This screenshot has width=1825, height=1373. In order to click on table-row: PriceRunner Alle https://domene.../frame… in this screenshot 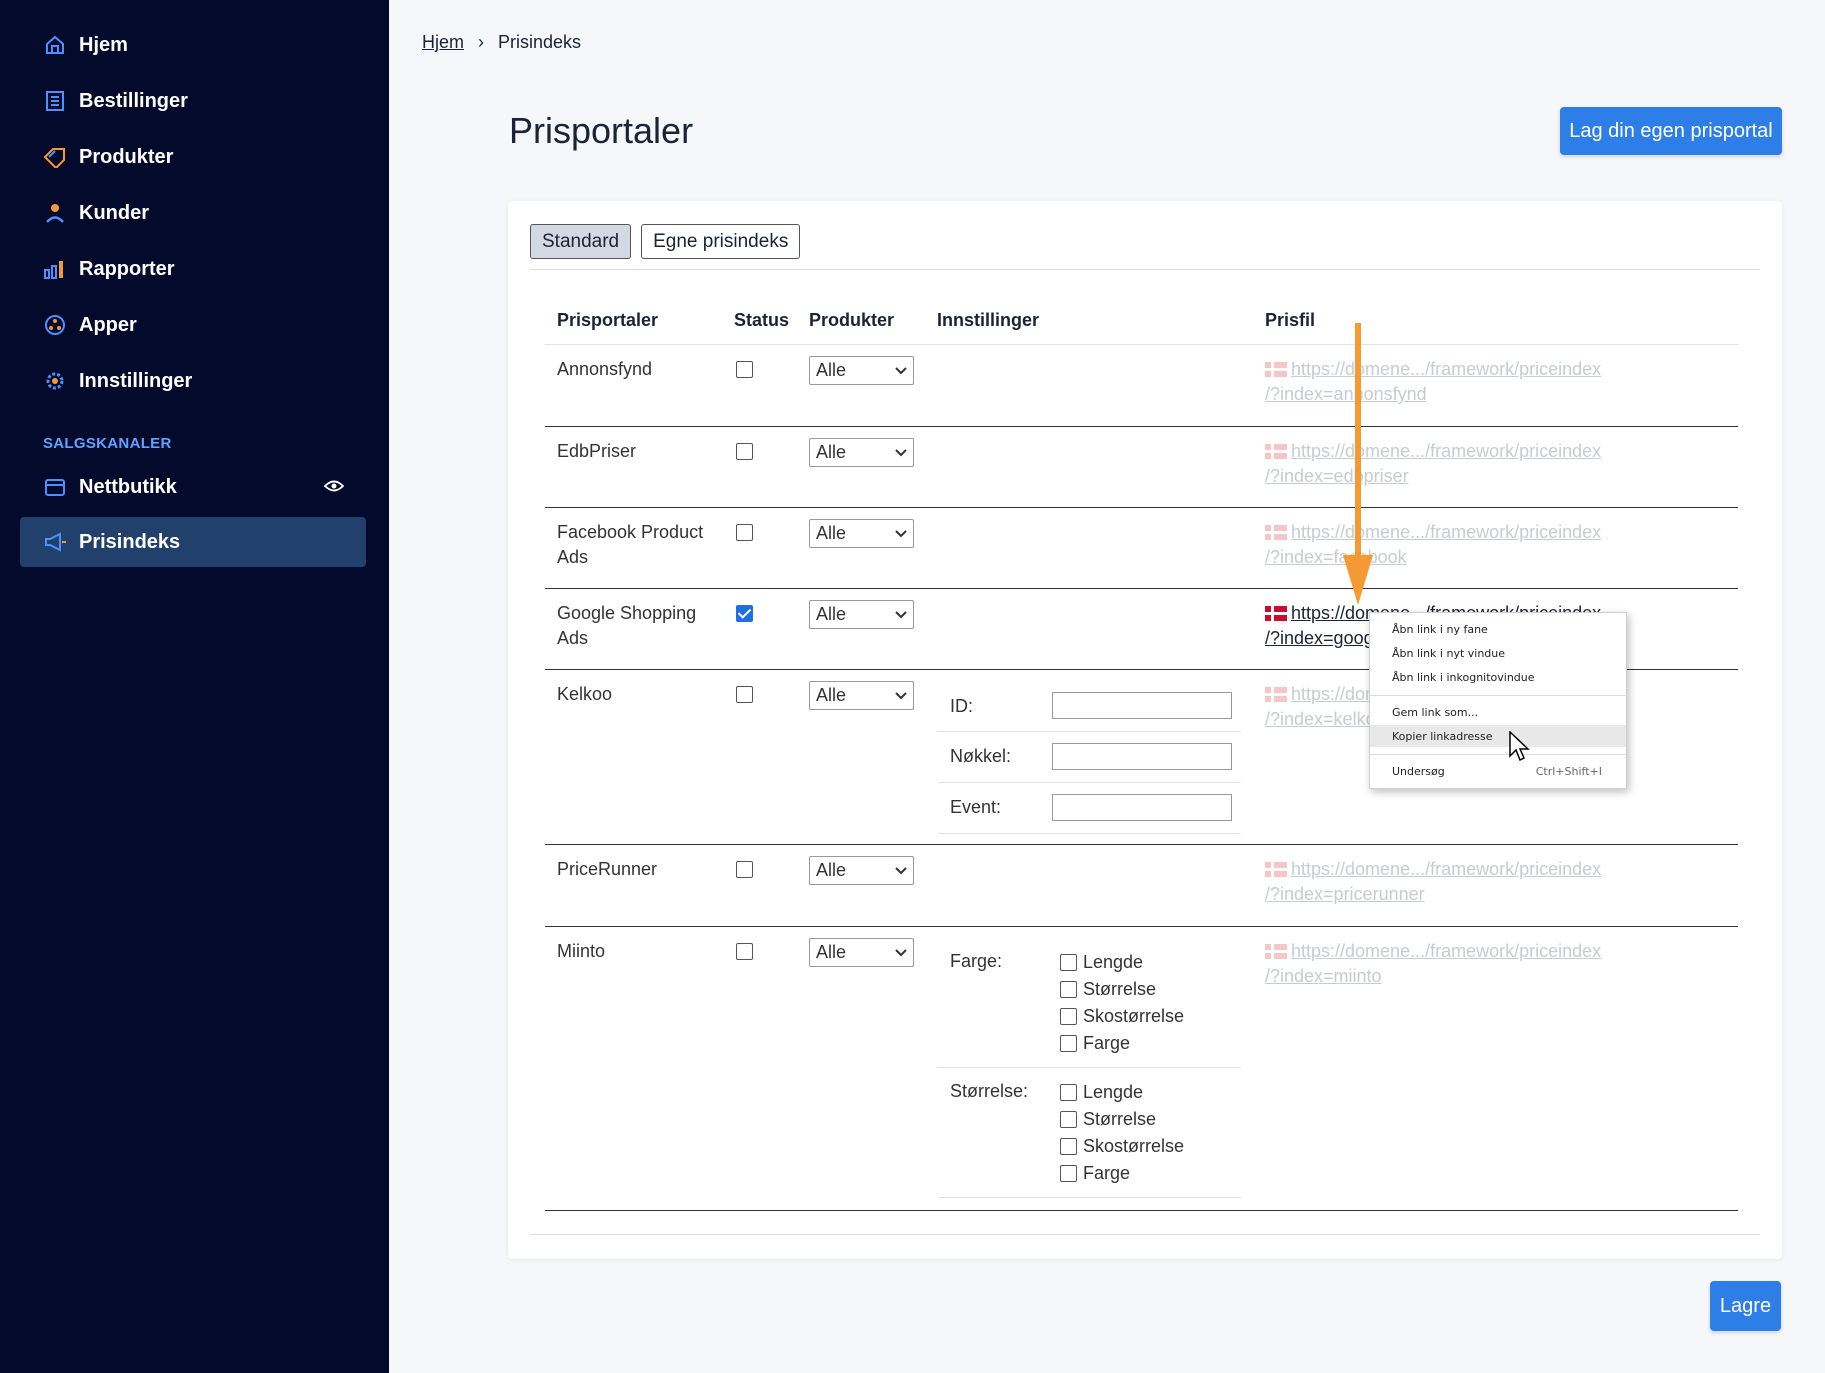, I will do `click(1145, 885)`.